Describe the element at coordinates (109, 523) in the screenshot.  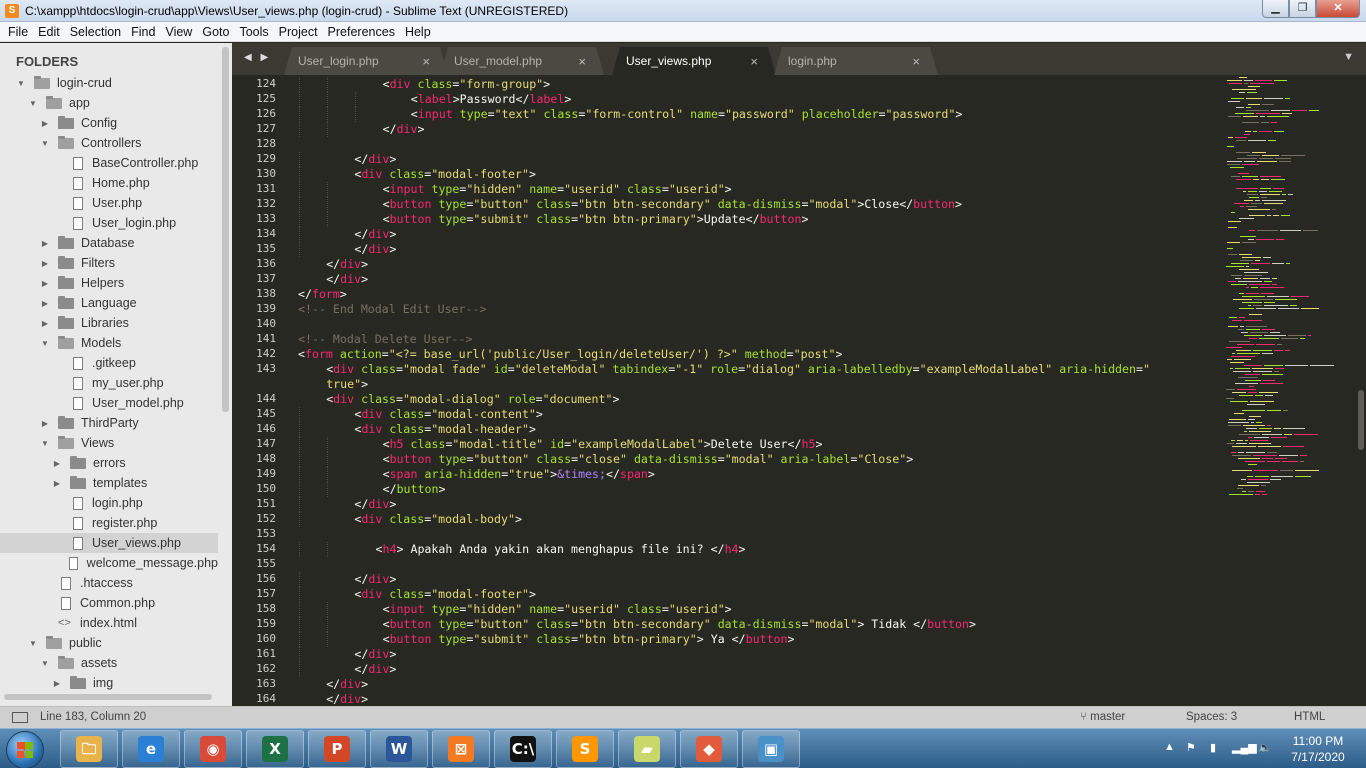
I see `sidebar-item: register.php` at that location.